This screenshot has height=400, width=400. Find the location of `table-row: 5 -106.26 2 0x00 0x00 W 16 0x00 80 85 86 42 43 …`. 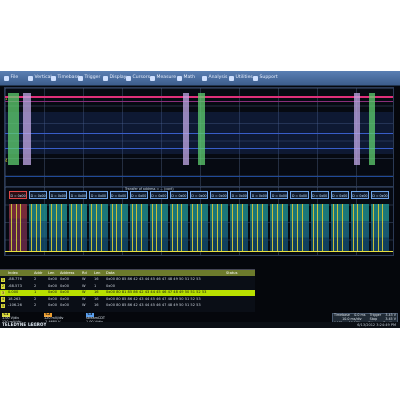

table-row: 5 -106.26 2 0x00 0x00 W 16 0x00 80 85 86 42 43 … is located at coordinates (127, 306).